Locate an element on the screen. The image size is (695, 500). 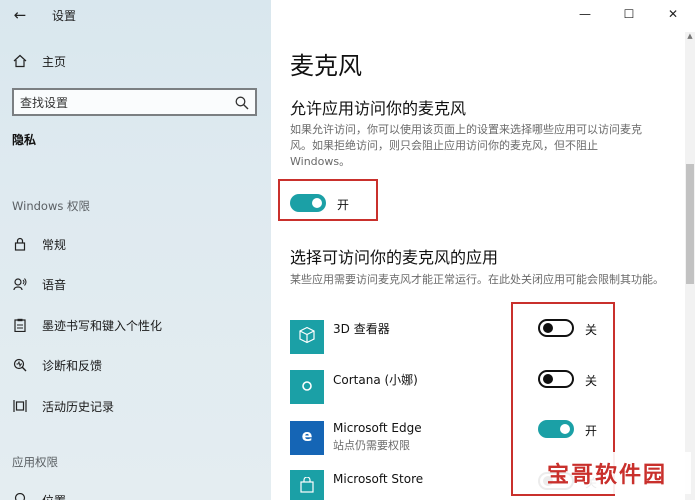
app-name-3d-viewer: 3D 查看器 is located at coordinates (361, 329).